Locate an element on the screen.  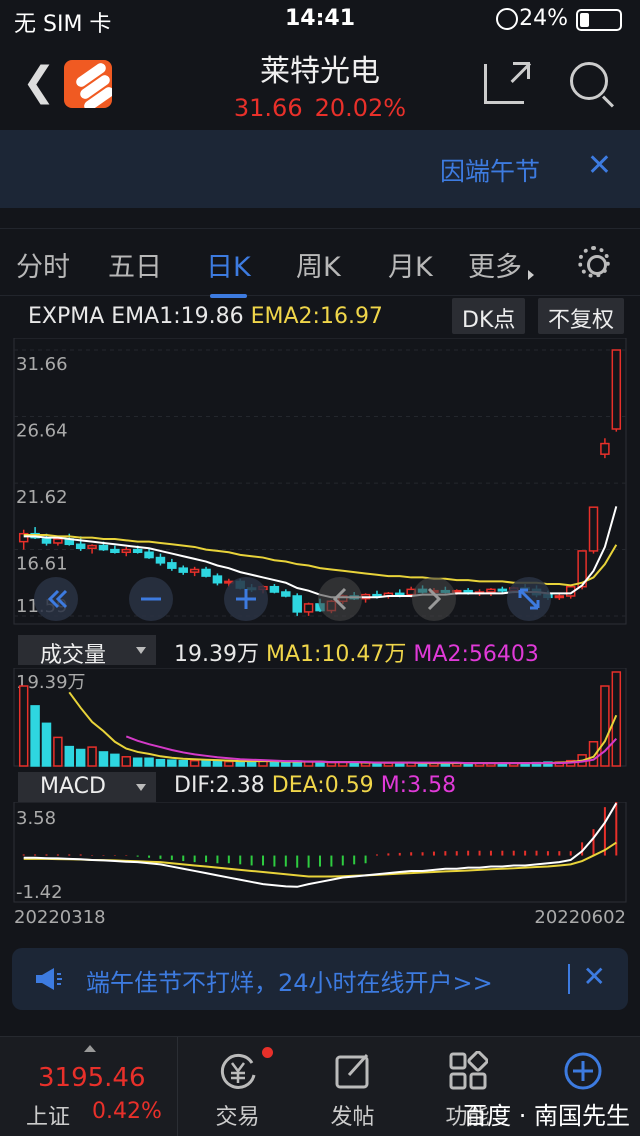
zoom-out-button is located at coordinates (151, 599).